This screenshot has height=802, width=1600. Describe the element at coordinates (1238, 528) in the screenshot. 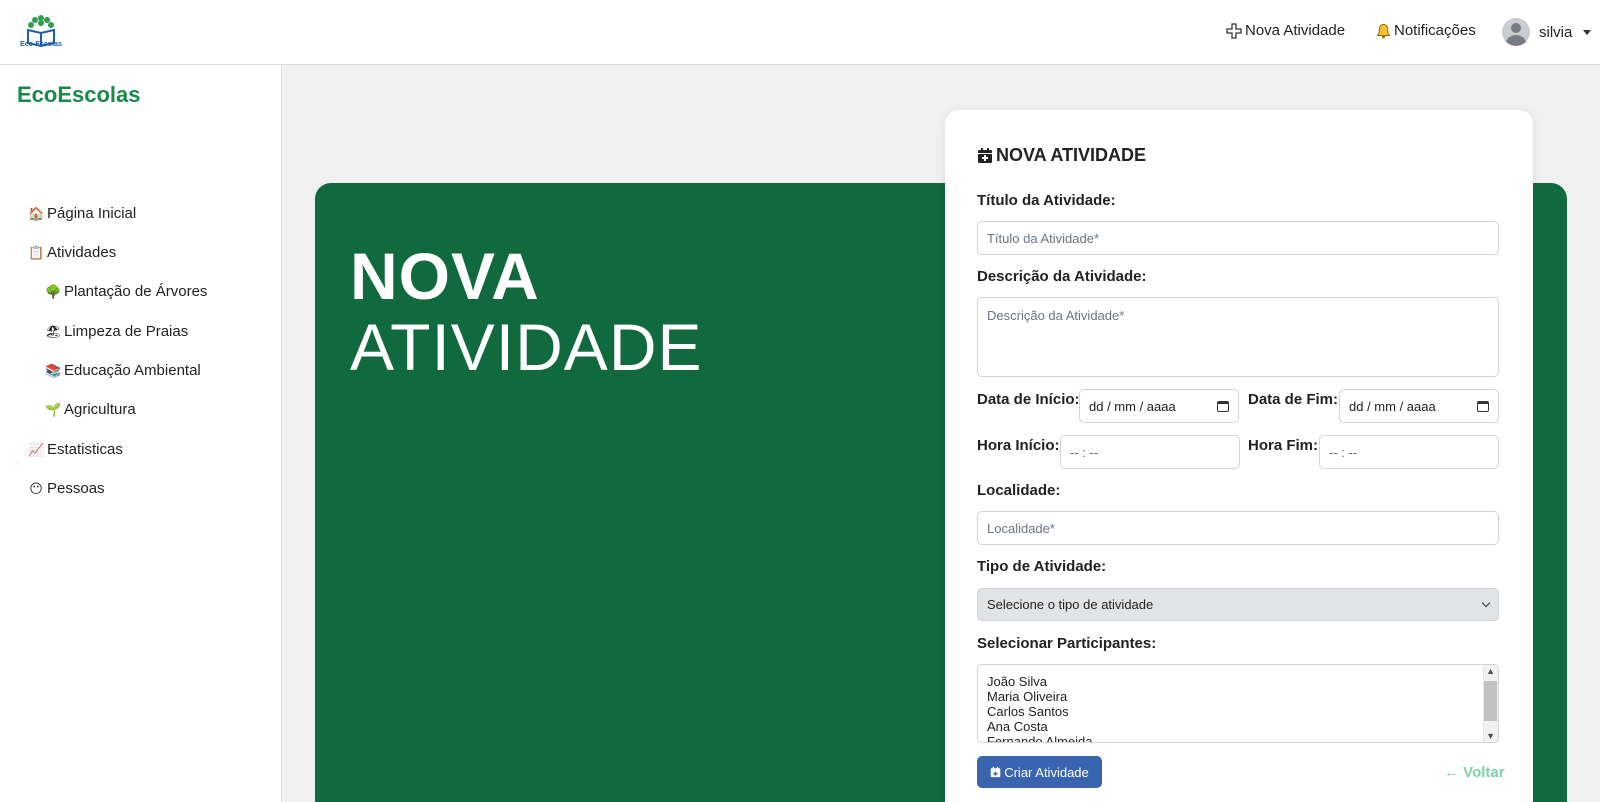

I see `location-input: Localidade*` at that location.